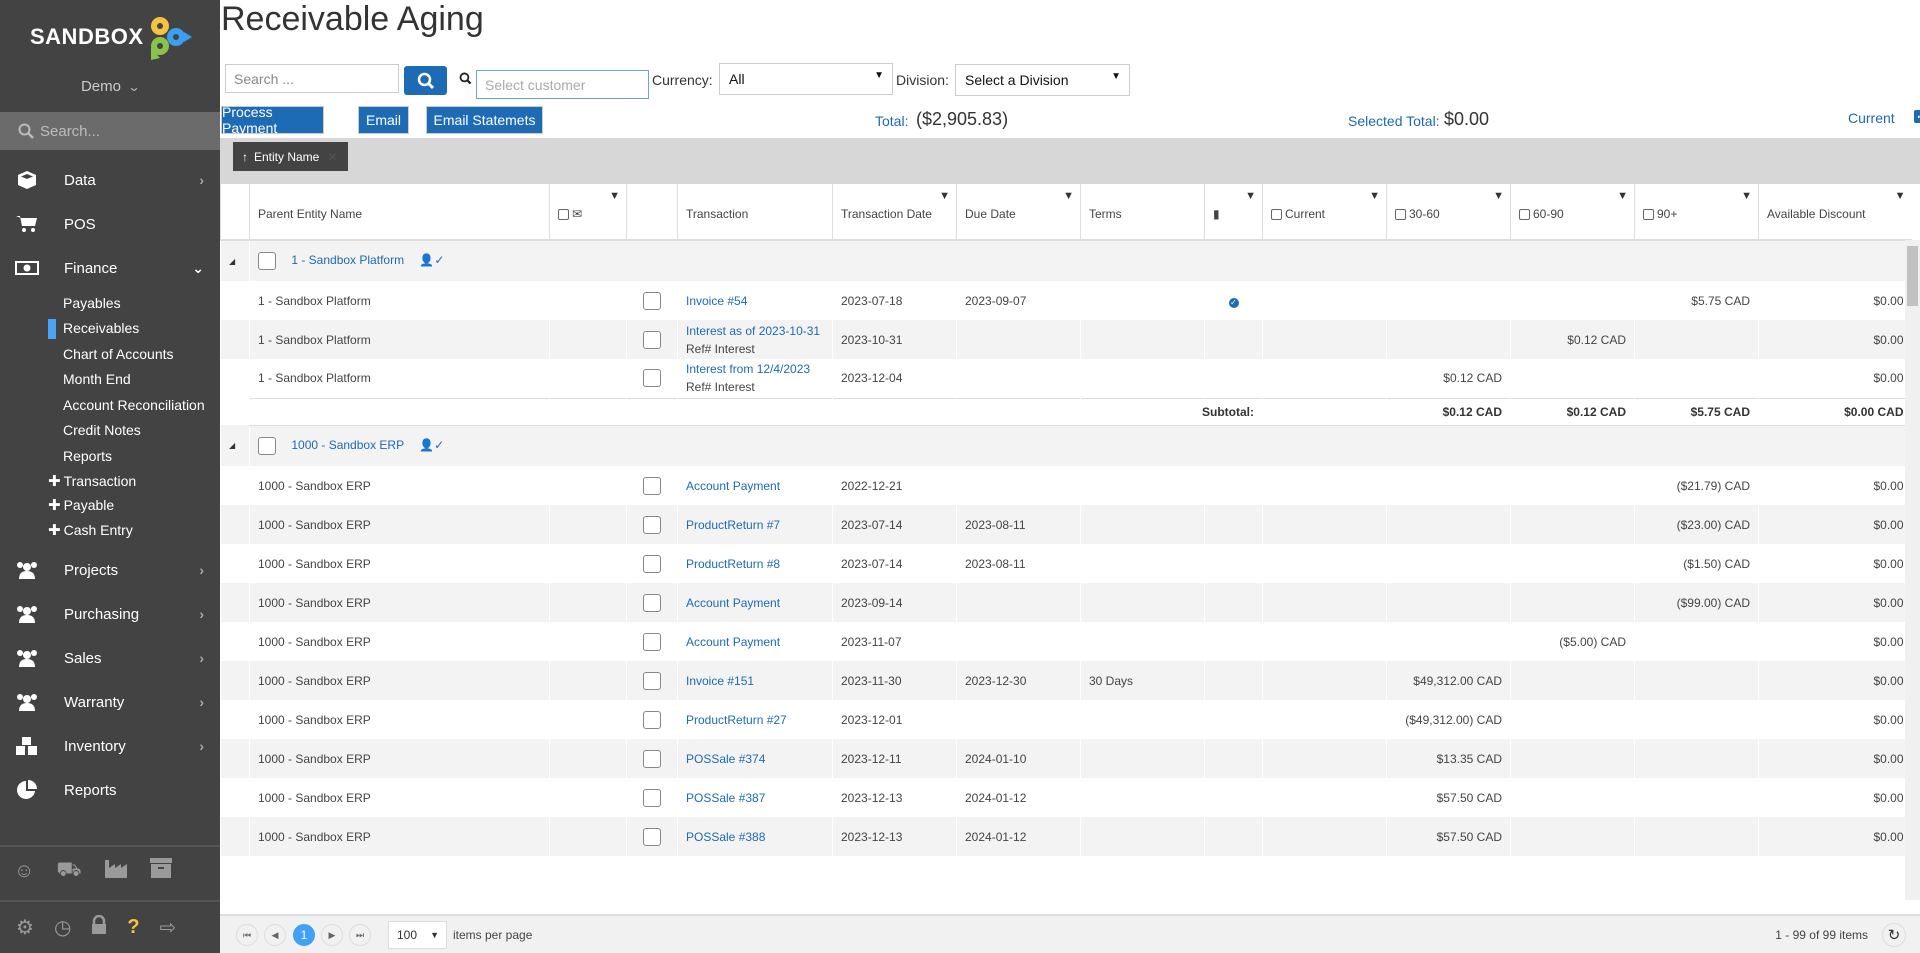  Describe the element at coordinates (275, 935) in the screenshot. I see `prev-page-button: ◀` at that location.